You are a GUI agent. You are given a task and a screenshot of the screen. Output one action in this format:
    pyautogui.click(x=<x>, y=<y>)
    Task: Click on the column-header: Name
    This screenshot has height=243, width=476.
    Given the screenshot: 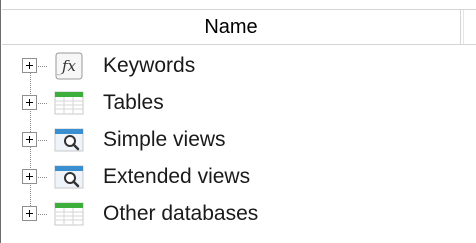 What is the action you would take?
    pyautogui.click(x=239, y=27)
    